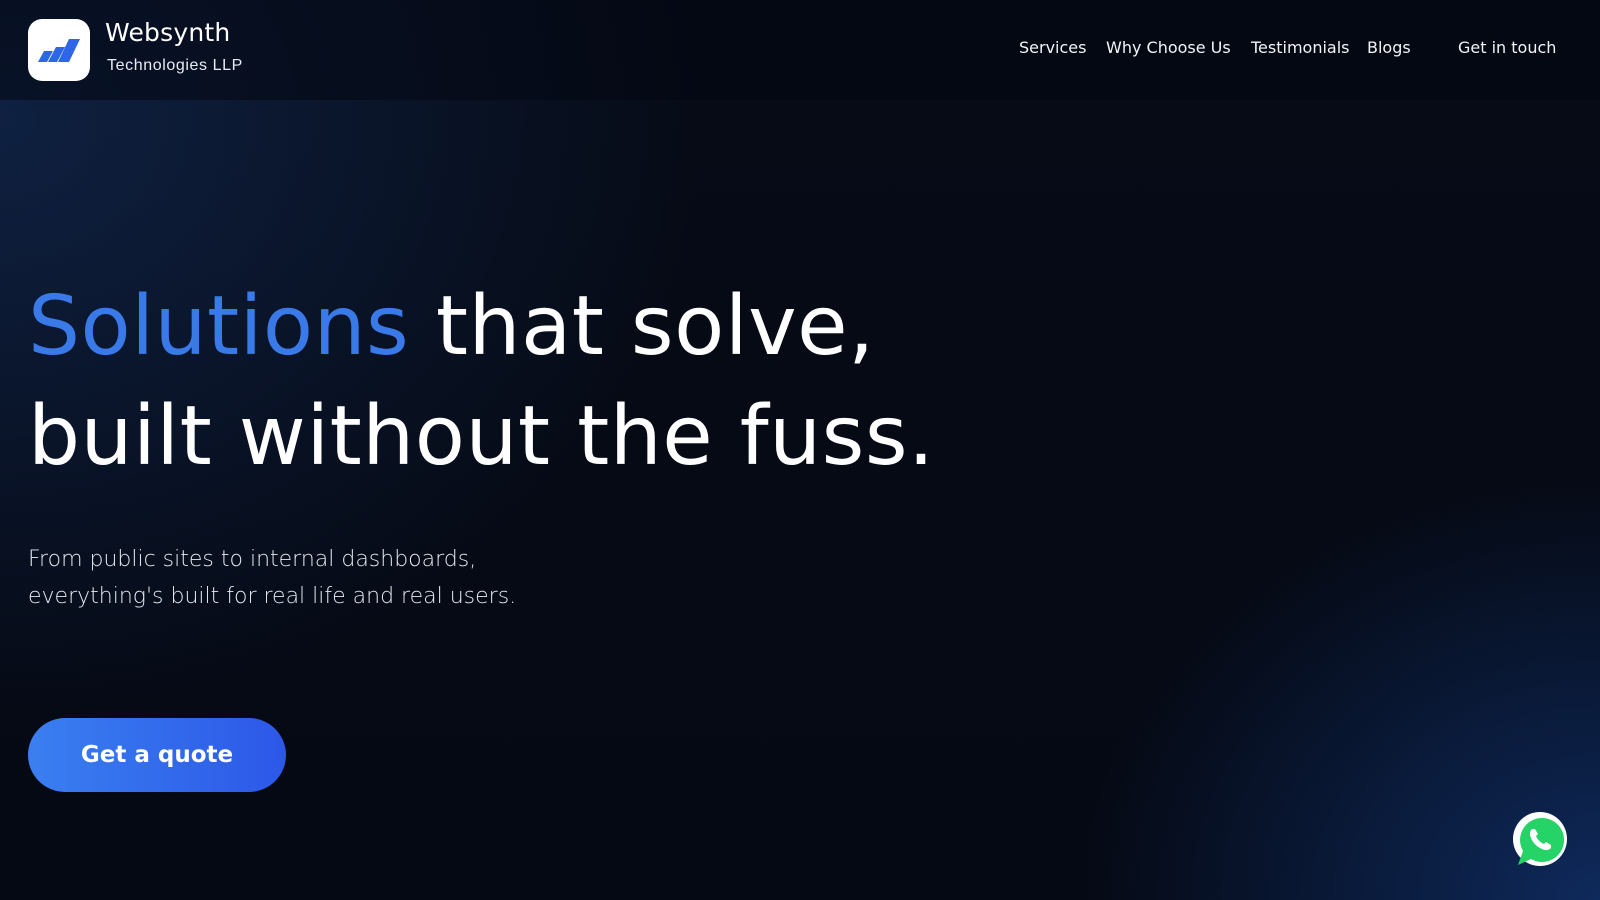 The width and height of the screenshot is (1600, 900). Describe the element at coordinates (1507, 47) in the screenshot. I see `get-in-touch-link: Get in touch` at that location.